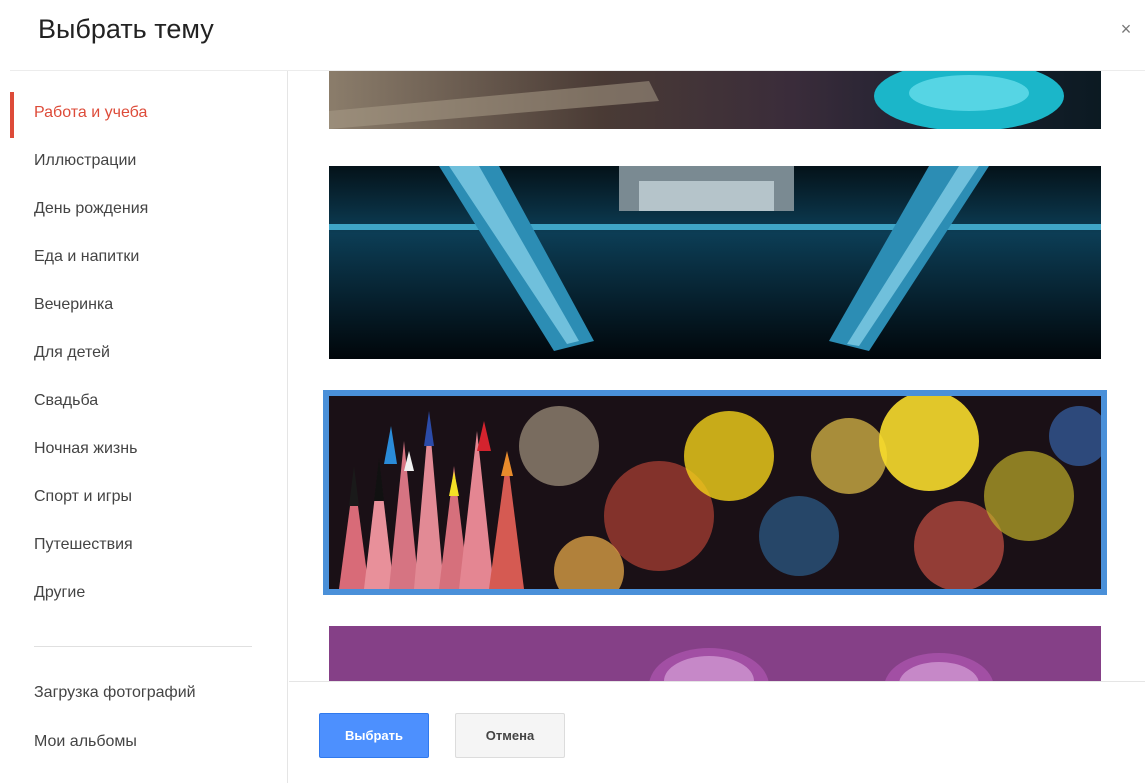 This screenshot has width=1145, height=783. What do you see at coordinates (143, 646) in the screenshot?
I see `sidebar-divider` at bounding box center [143, 646].